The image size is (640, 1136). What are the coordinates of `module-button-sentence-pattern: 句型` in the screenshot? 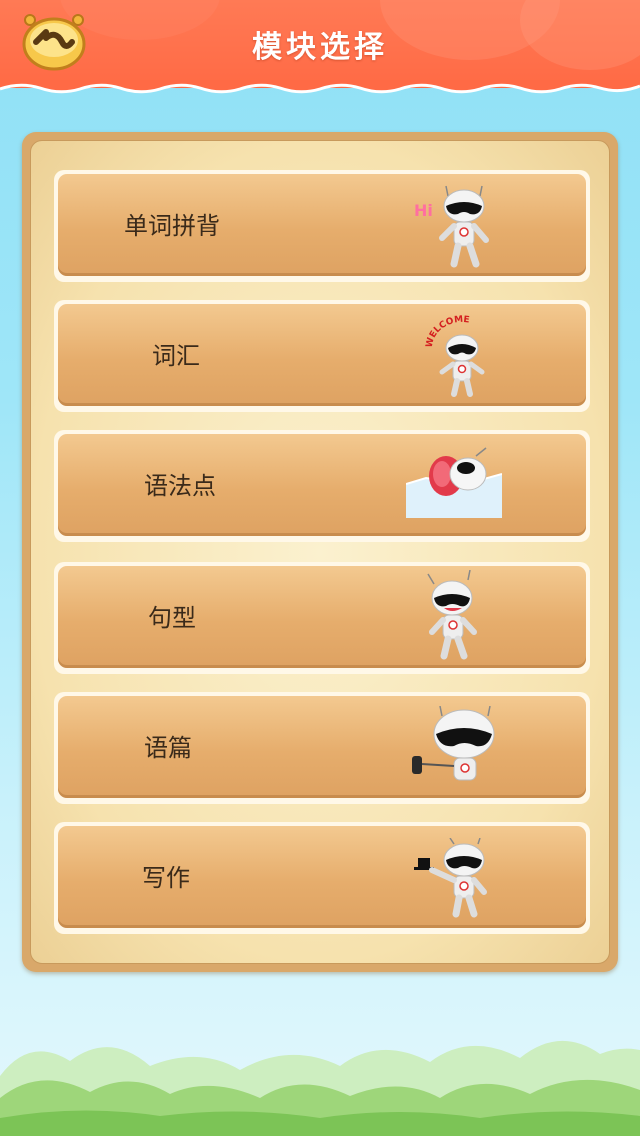 It's located at (322, 618).